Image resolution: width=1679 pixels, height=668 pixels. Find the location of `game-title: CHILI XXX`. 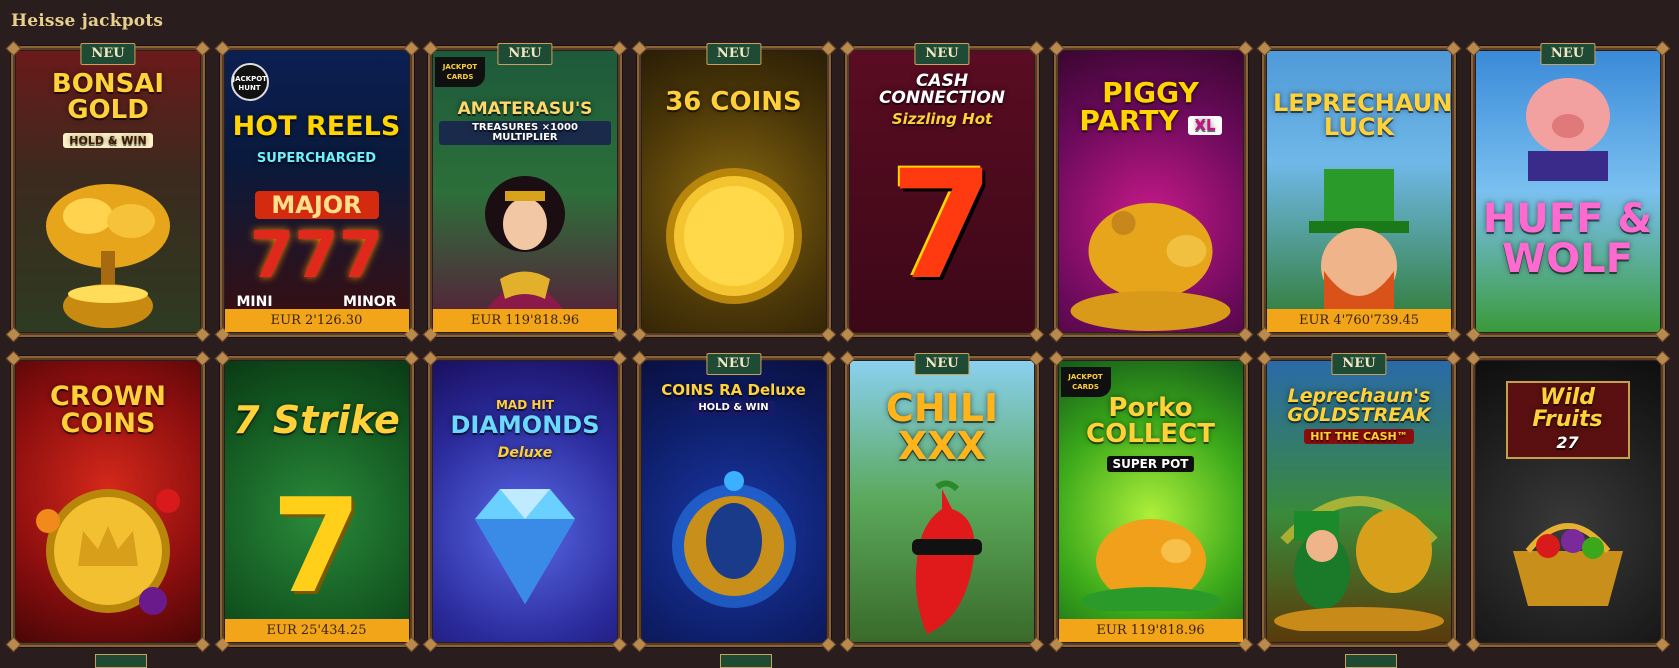

game-title: CHILI XXX is located at coordinates (942, 427).